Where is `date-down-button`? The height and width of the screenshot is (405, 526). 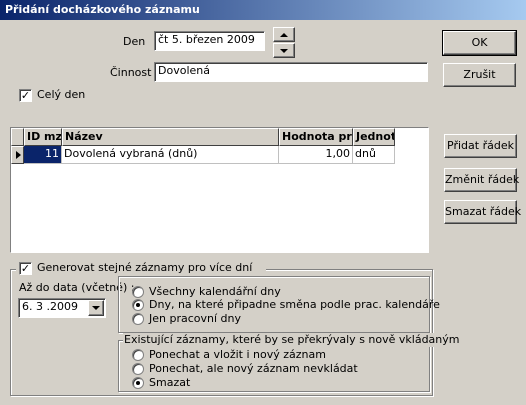 date-down-button is located at coordinates (284, 50).